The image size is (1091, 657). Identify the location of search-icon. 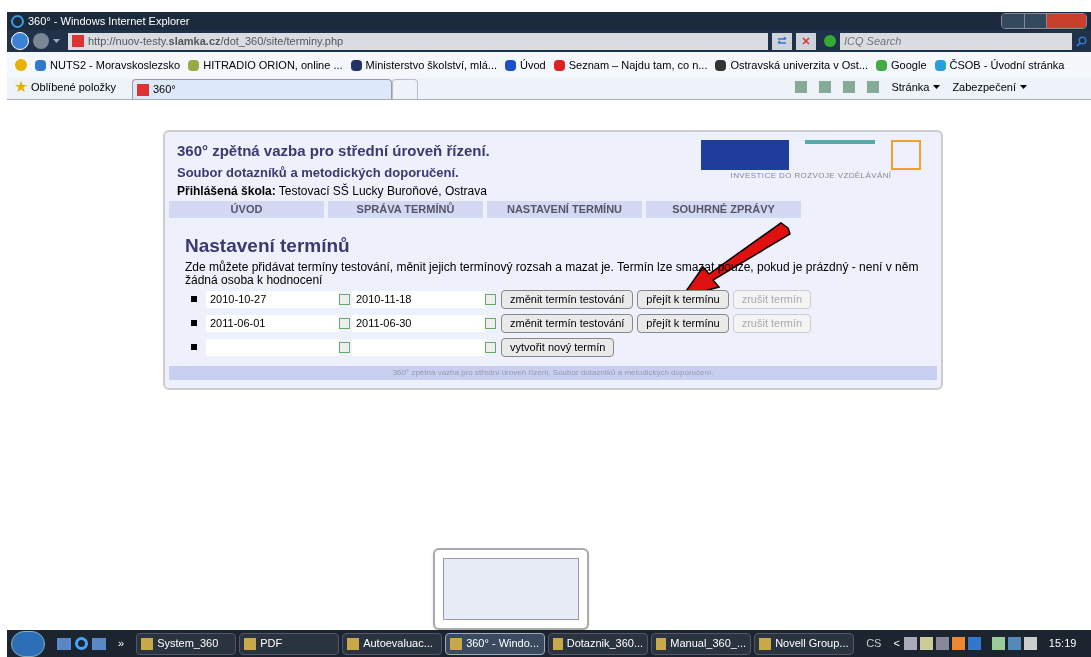
(1081, 41).